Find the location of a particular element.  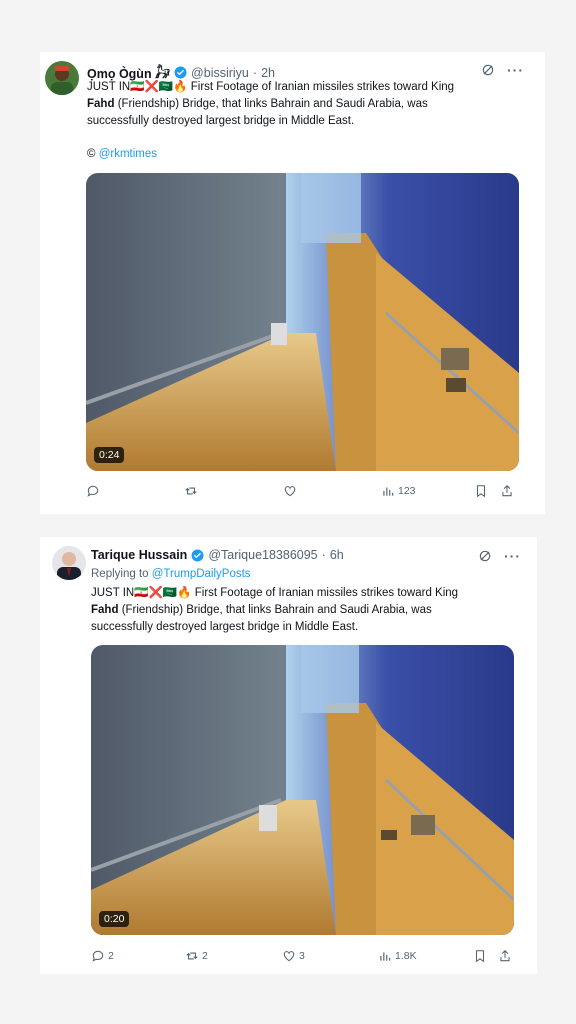

credit-handle-link: @rkmtimes is located at coordinates (128, 154).